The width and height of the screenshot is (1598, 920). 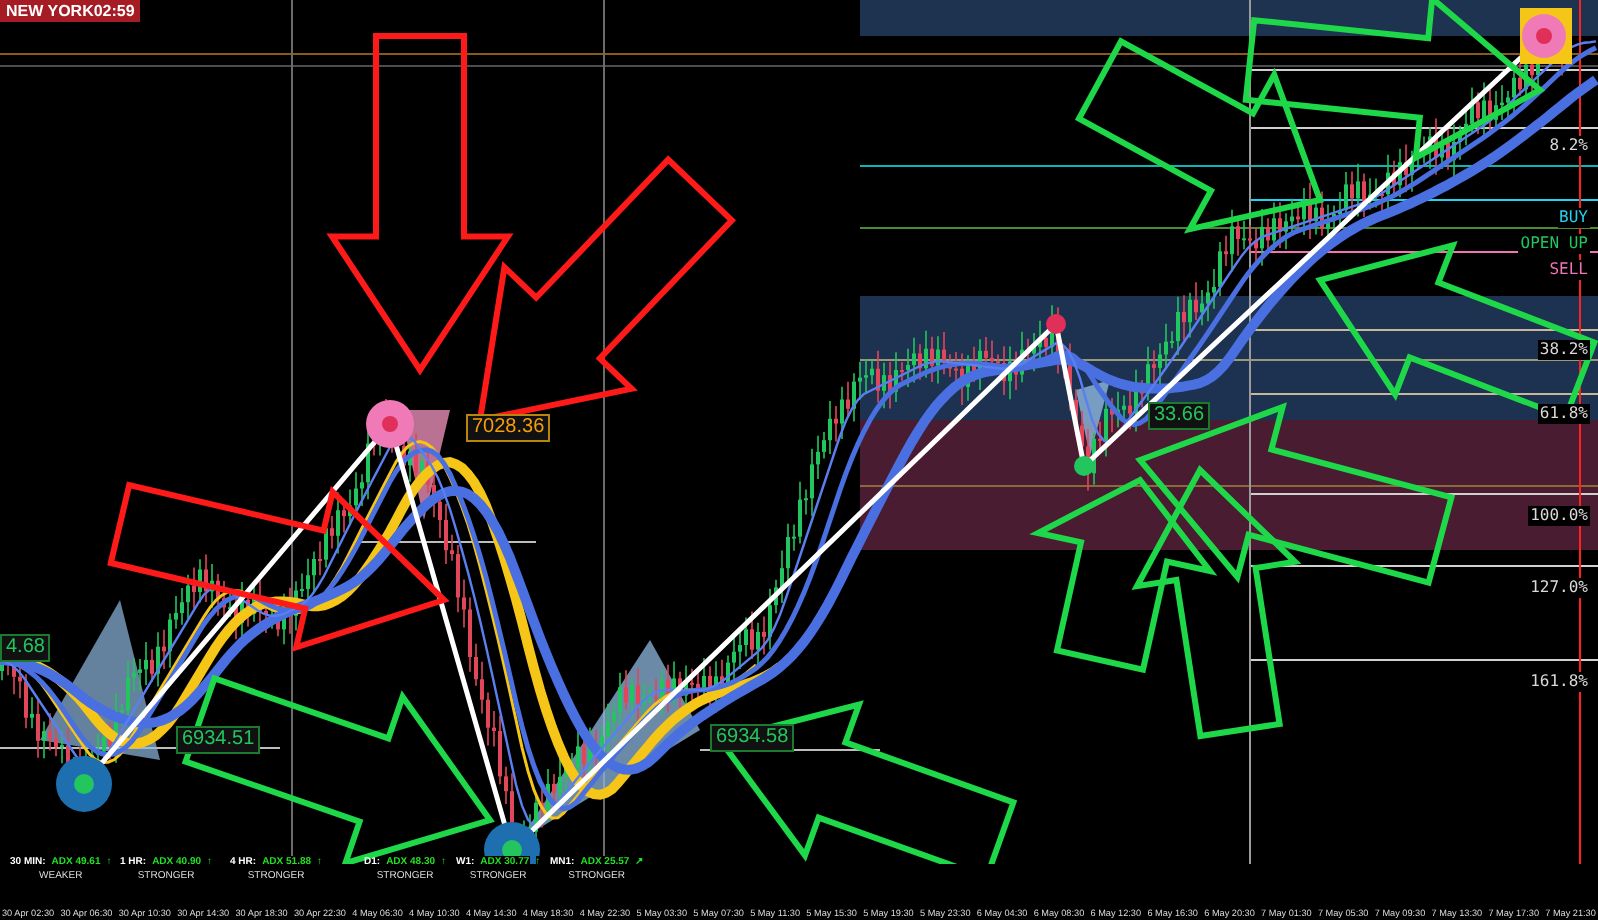 What do you see at coordinates (1559, 588) in the screenshot?
I see `level-label: 127.0%` at bounding box center [1559, 588].